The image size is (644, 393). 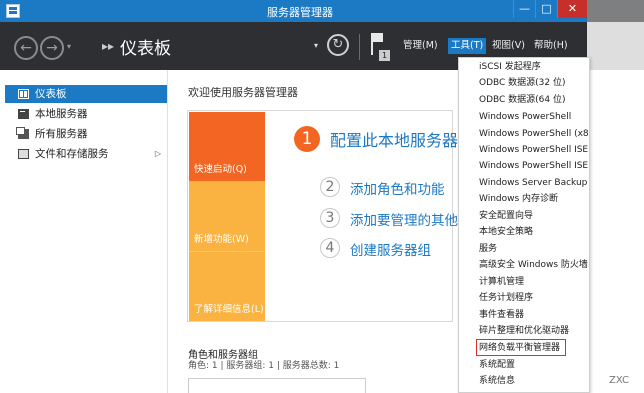 What do you see at coordinates (23, 114) in the screenshot?
I see `server-icon` at bounding box center [23, 114].